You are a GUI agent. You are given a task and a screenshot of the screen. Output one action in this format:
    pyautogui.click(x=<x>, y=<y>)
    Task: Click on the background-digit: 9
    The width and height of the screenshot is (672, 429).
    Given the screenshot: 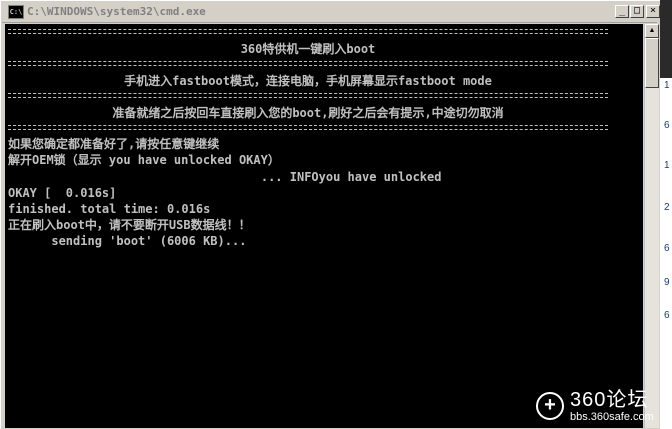 What is the action you would take?
    pyautogui.click(x=667, y=282)
    